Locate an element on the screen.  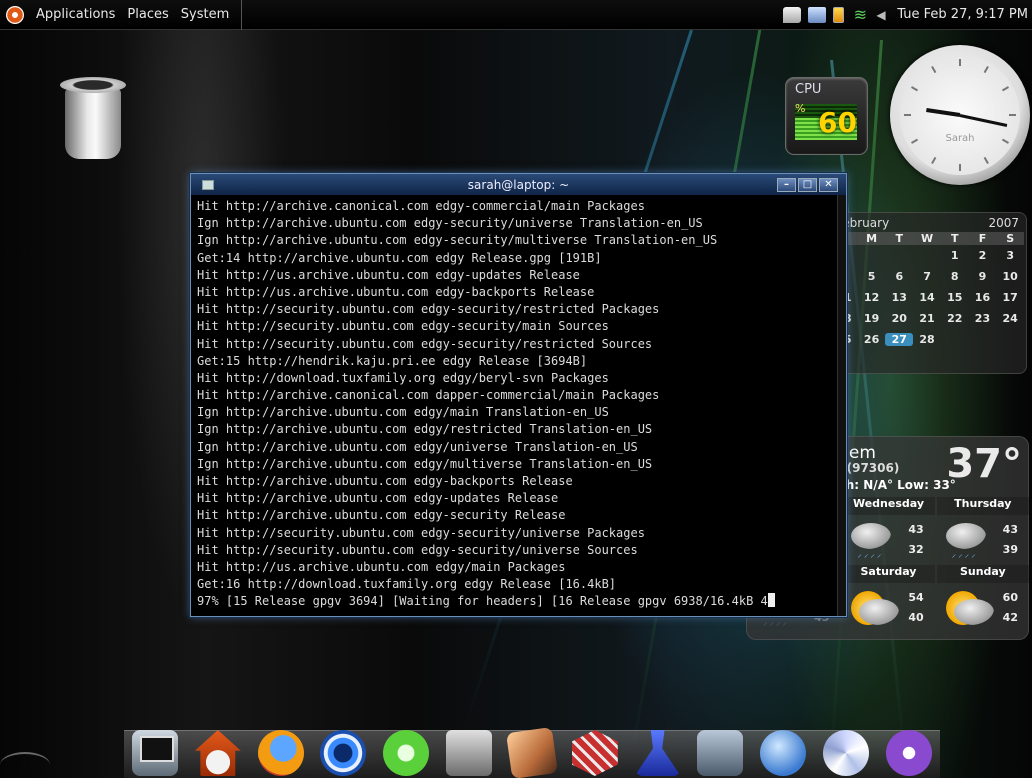
gnome-icon is located at coordinates (908, 753).